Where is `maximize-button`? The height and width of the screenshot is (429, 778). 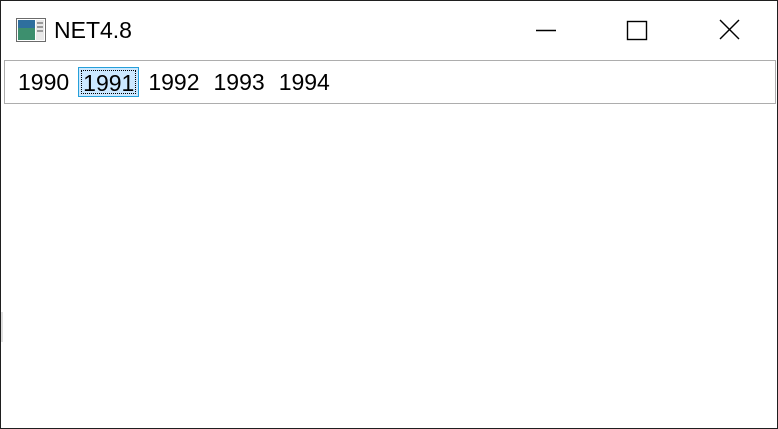
maximize-button is located at coordinates (638, 30).